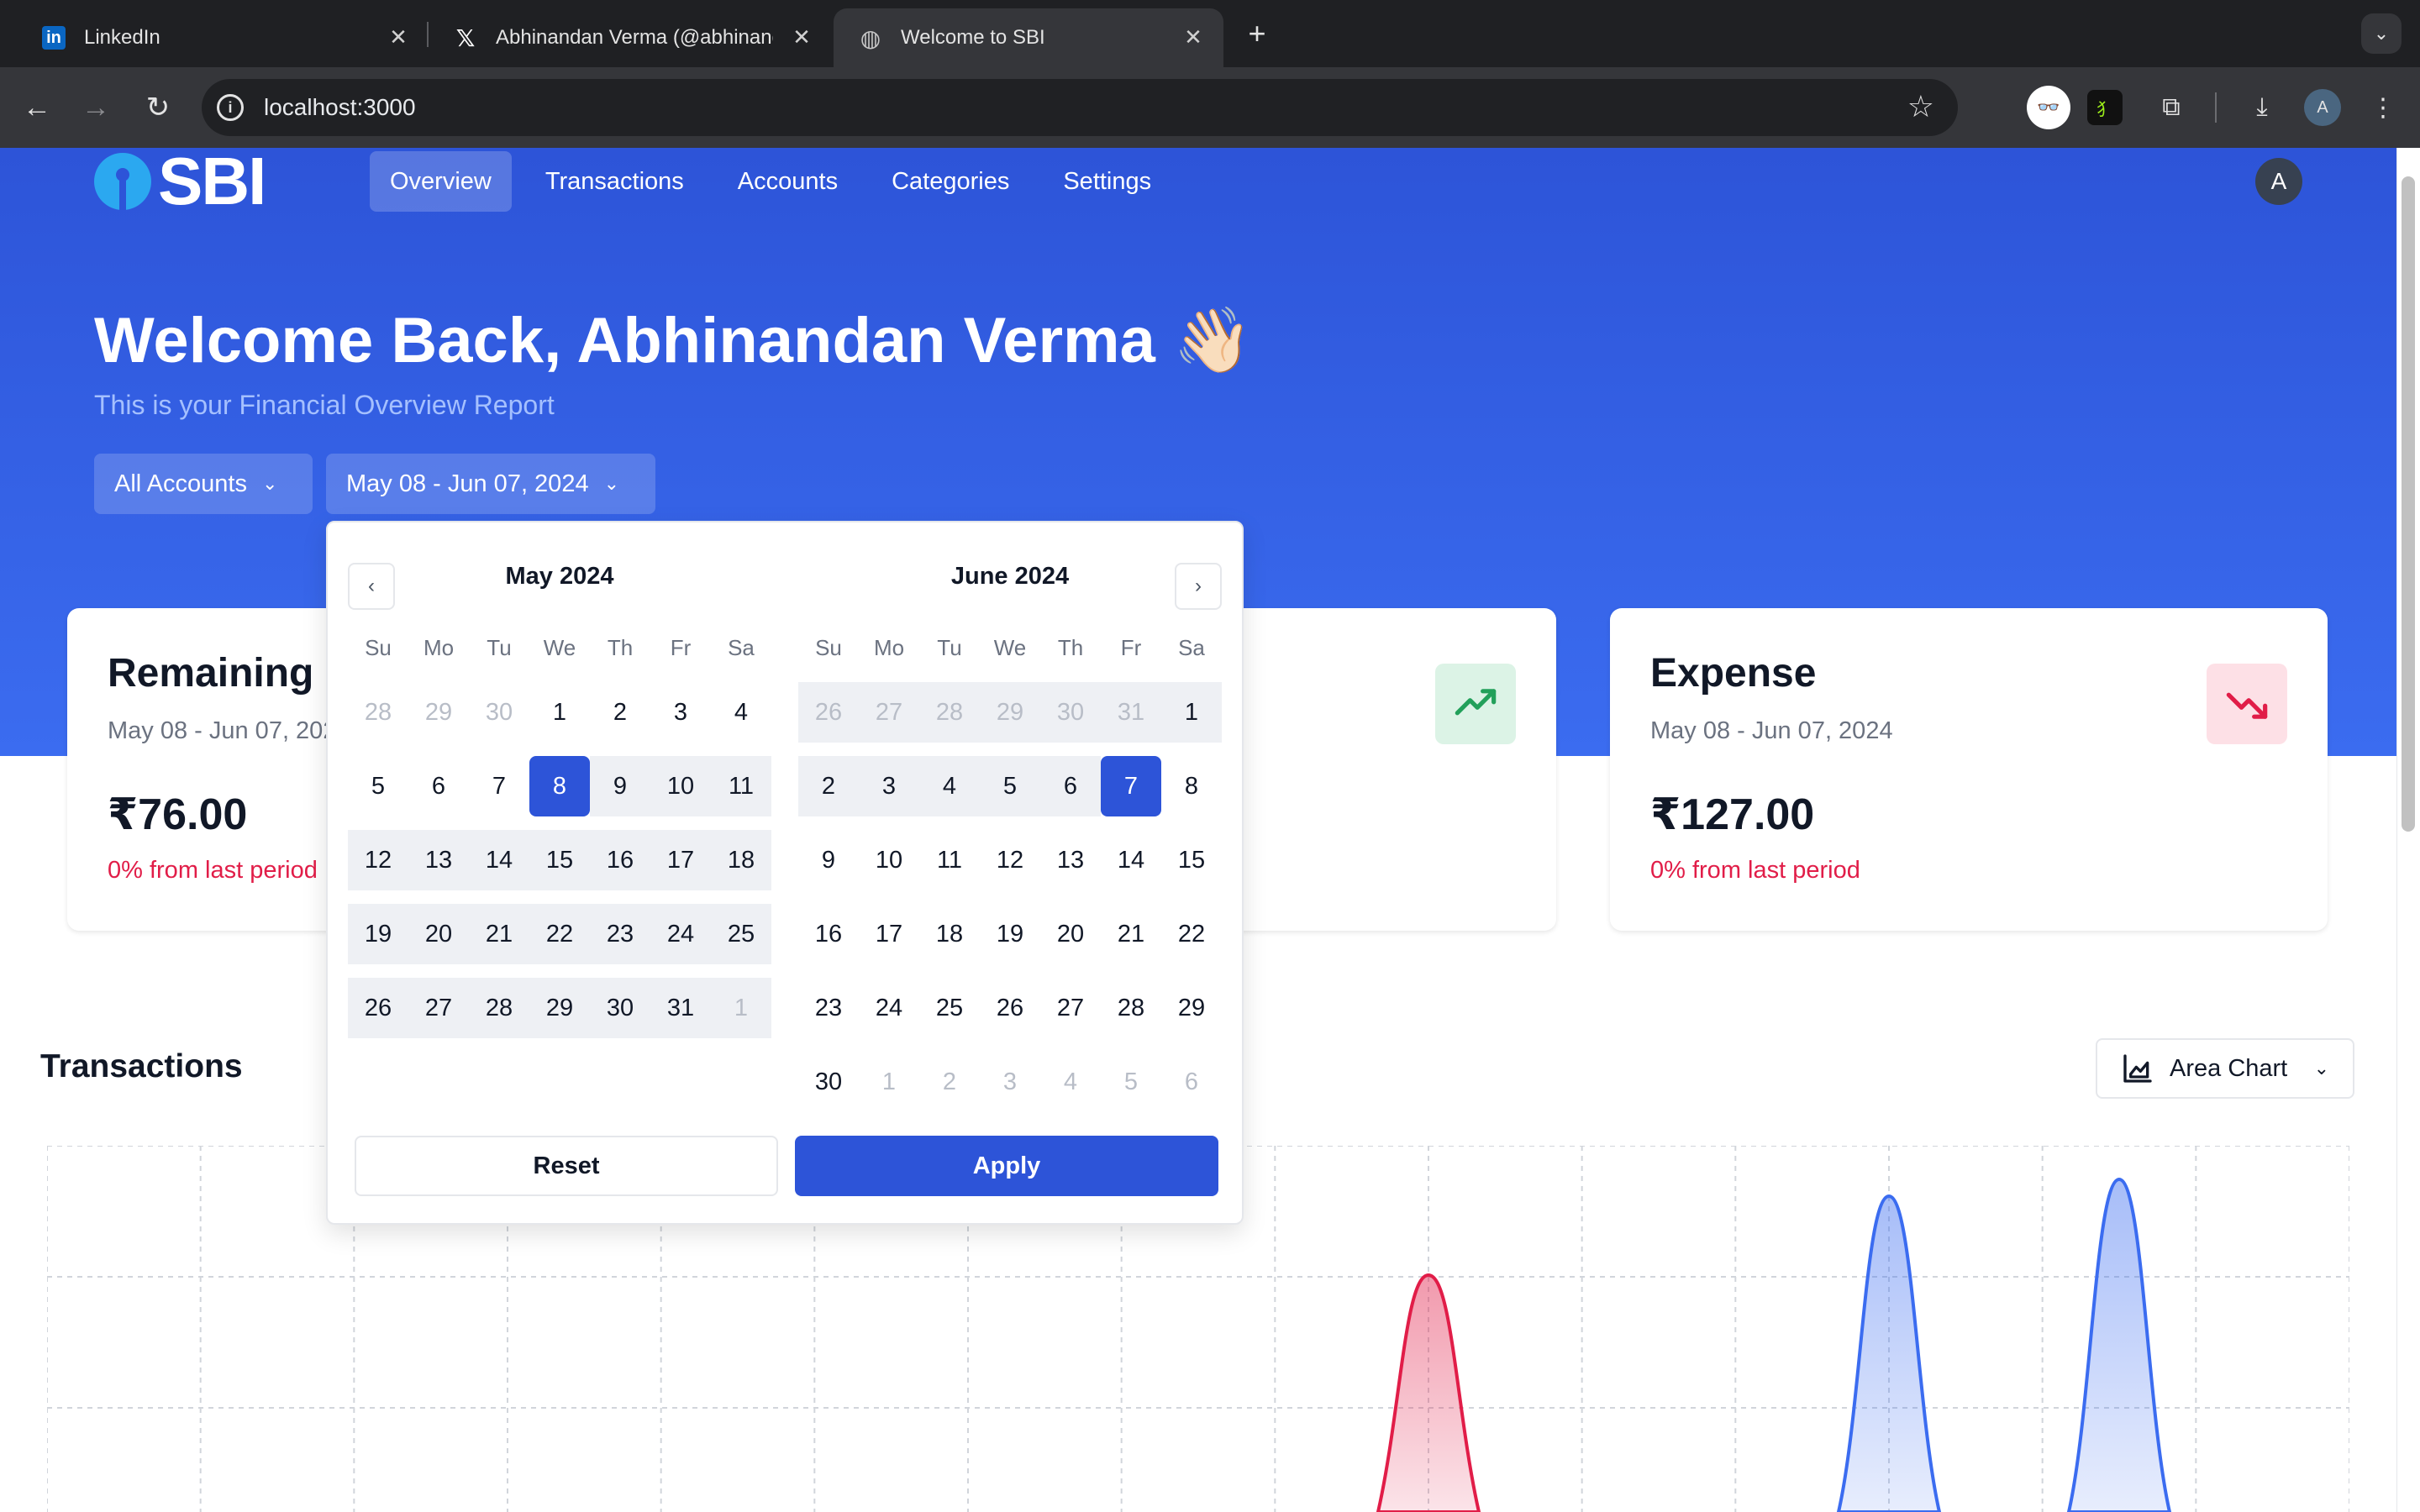 This screenshot has width=2420, height=1512. What do you see at coordinates (231, 107) in the screenshot?
I see `site-info-icon: i` at bounding box center [231, 107].